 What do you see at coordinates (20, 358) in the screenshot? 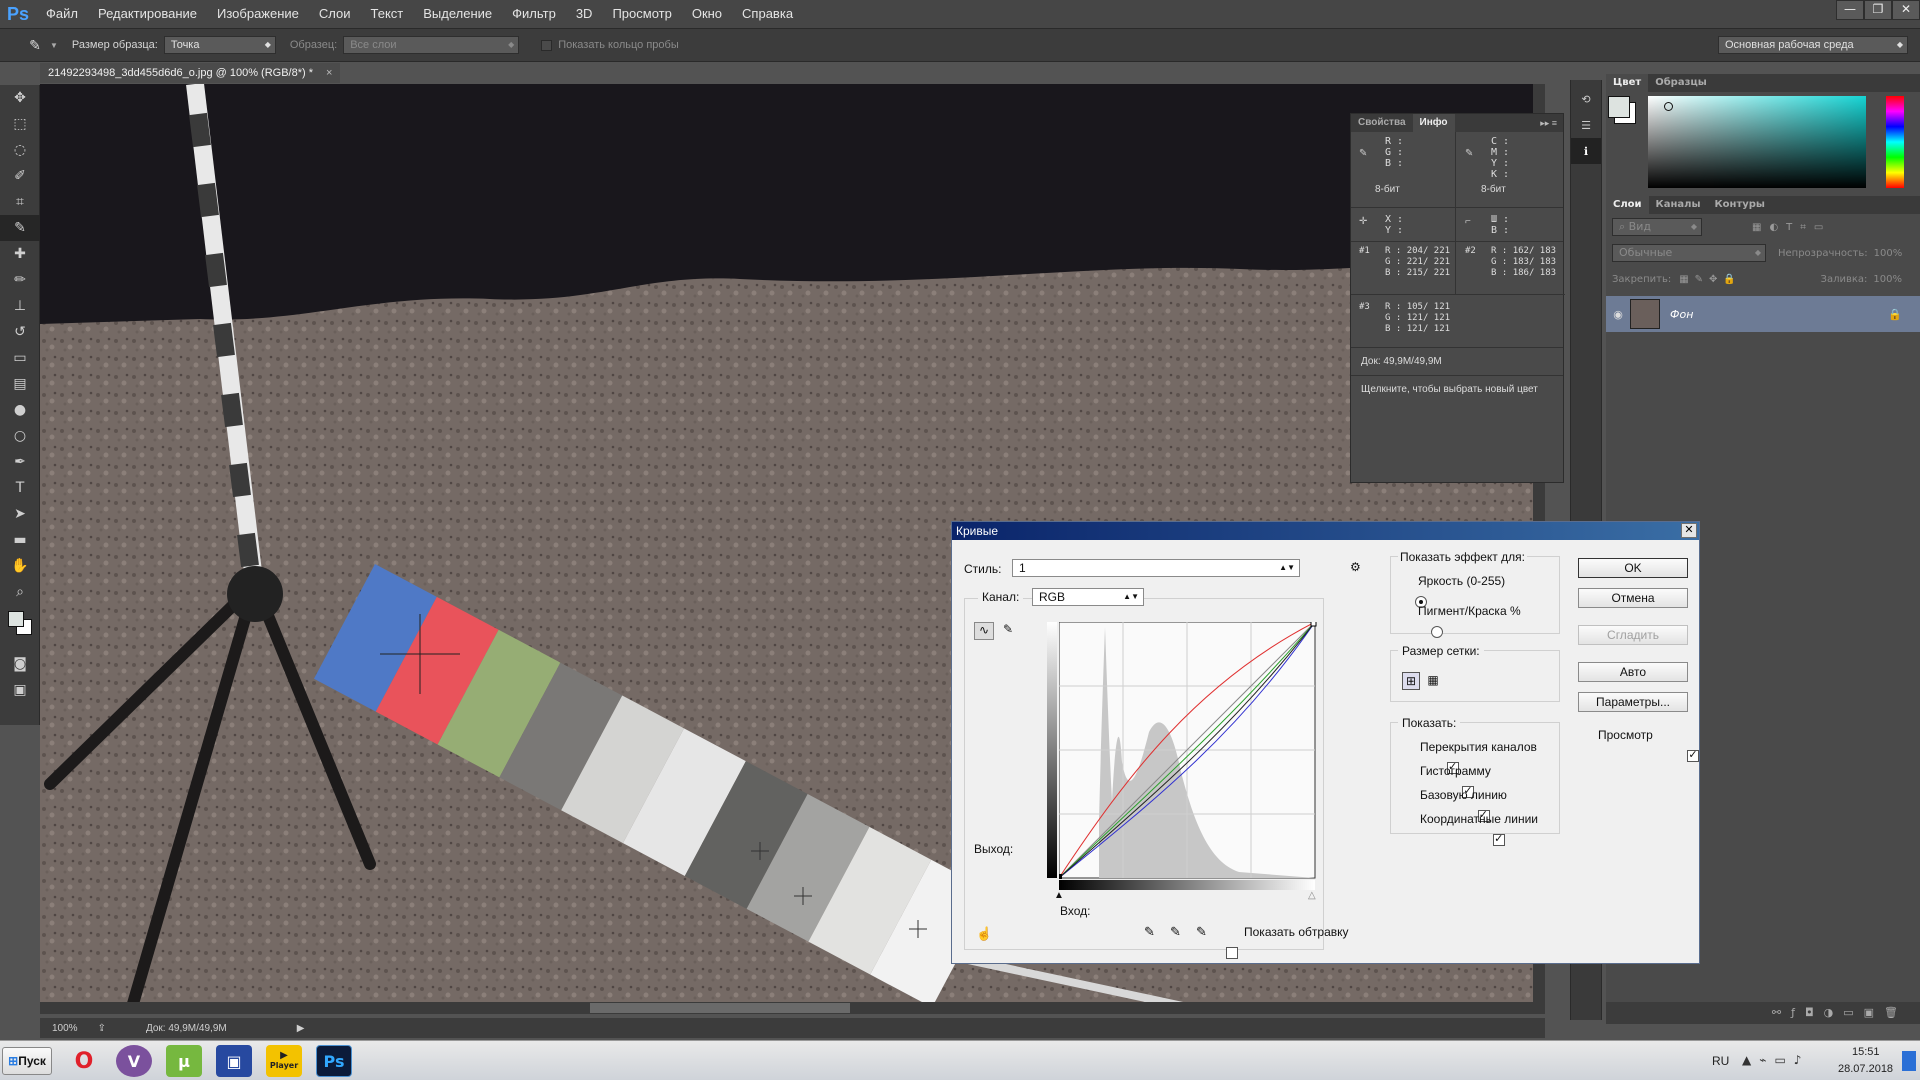
I see `eraser-tool-icon: ▭` at bounding box center [20, 358].